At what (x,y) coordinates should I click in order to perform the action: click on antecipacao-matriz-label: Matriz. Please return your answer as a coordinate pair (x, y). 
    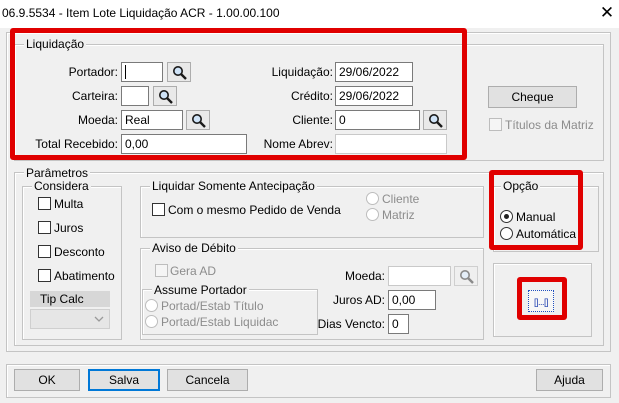
    Looking at the image, I should click on (398, 215).